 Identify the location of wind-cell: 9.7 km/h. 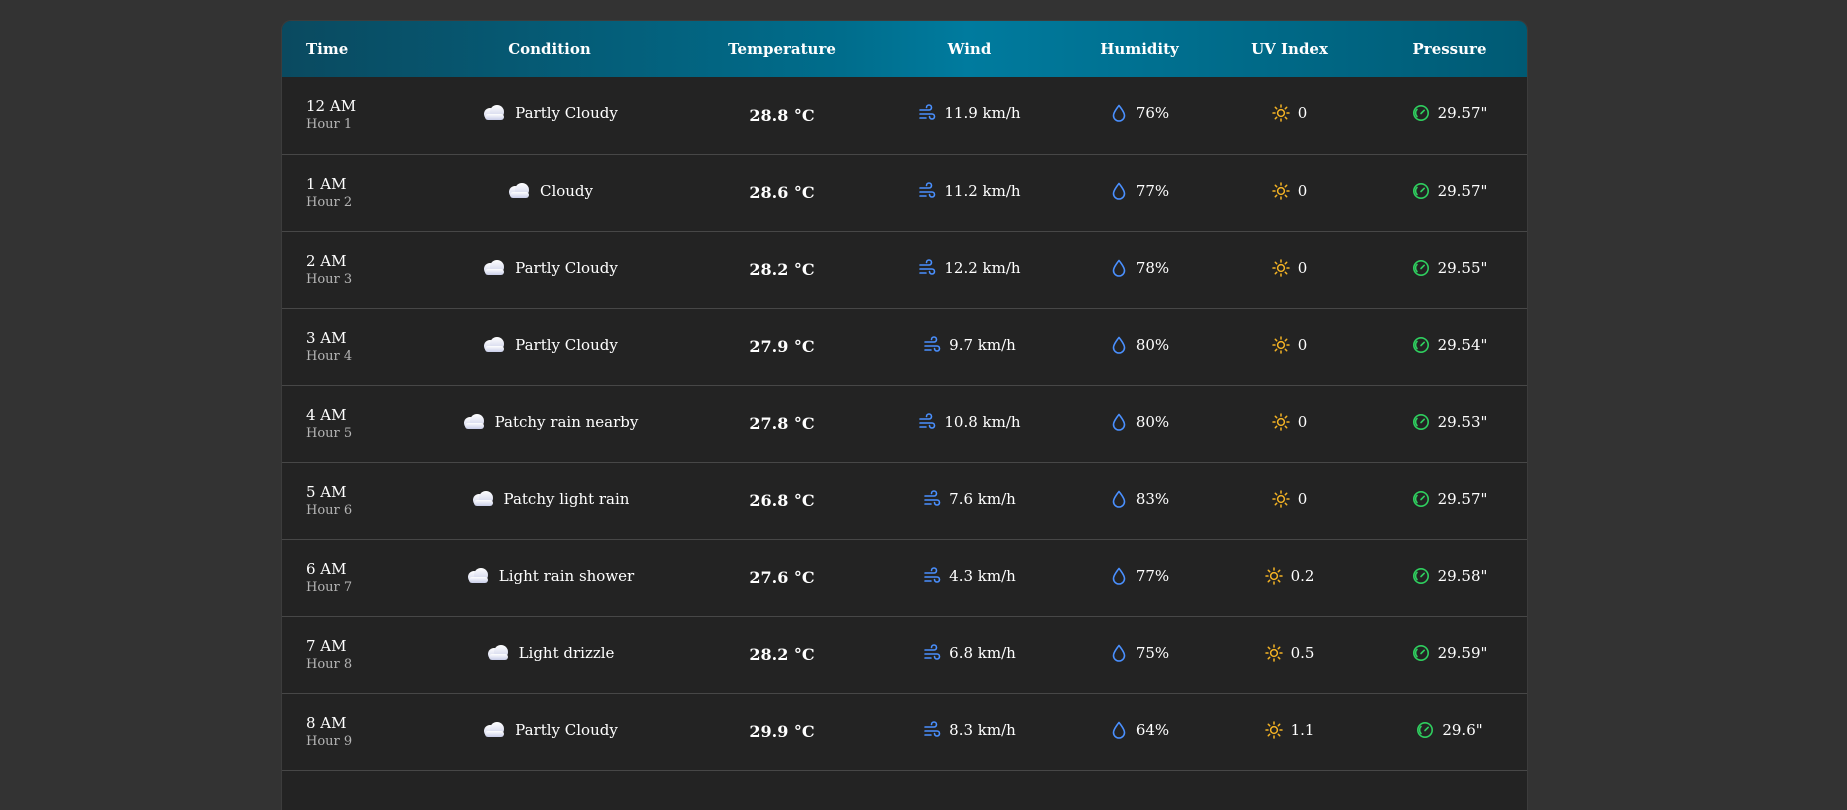
(969, 346).